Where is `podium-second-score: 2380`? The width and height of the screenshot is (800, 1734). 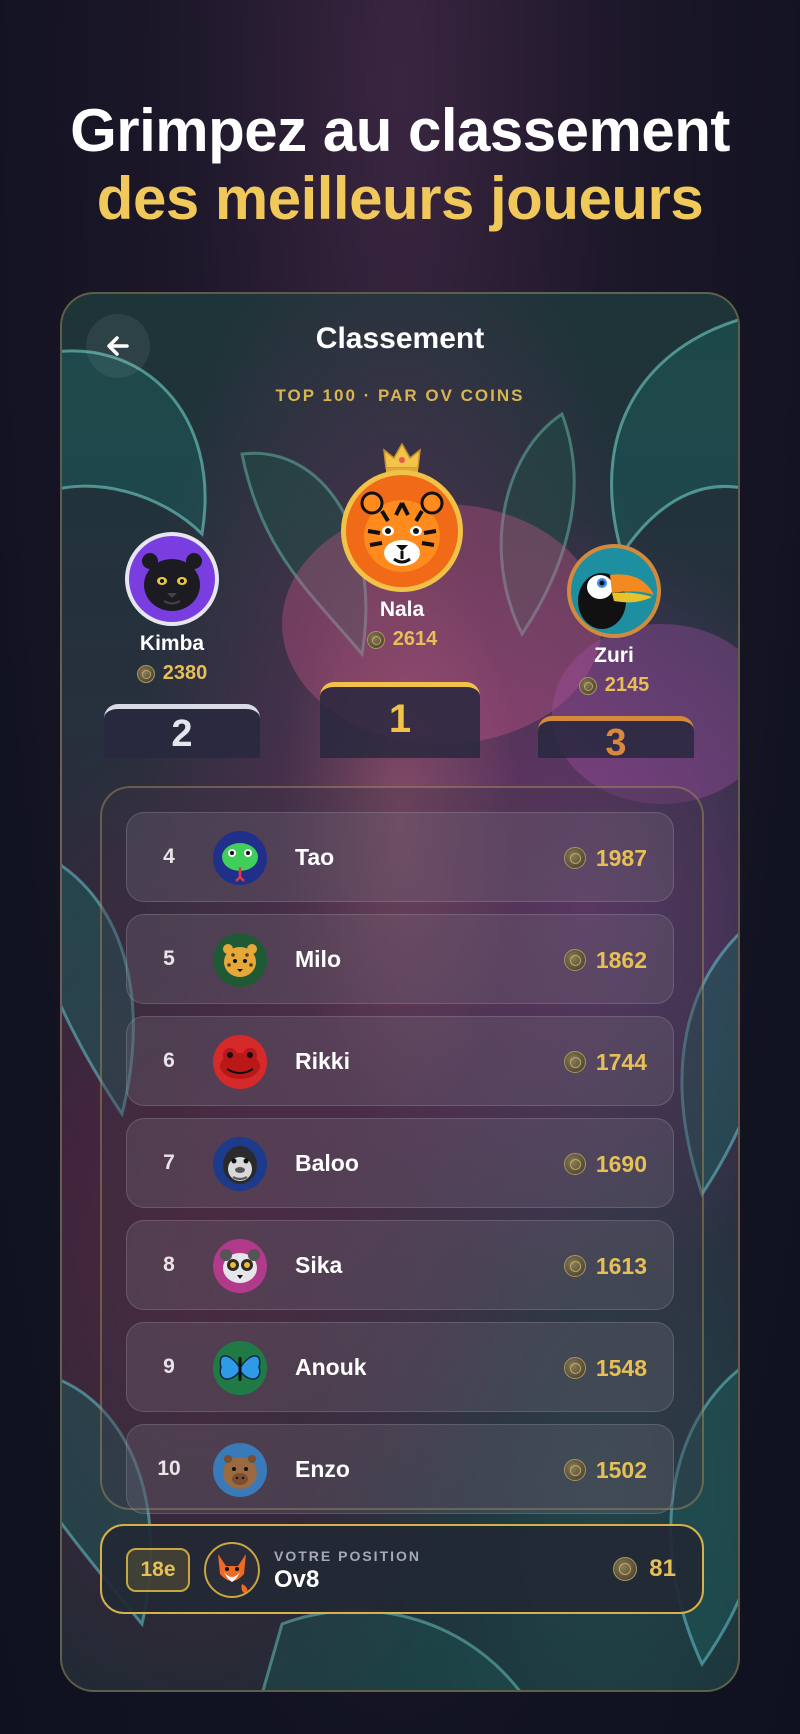
podium-second-score: 2380 is located at coordinates (172, 673).